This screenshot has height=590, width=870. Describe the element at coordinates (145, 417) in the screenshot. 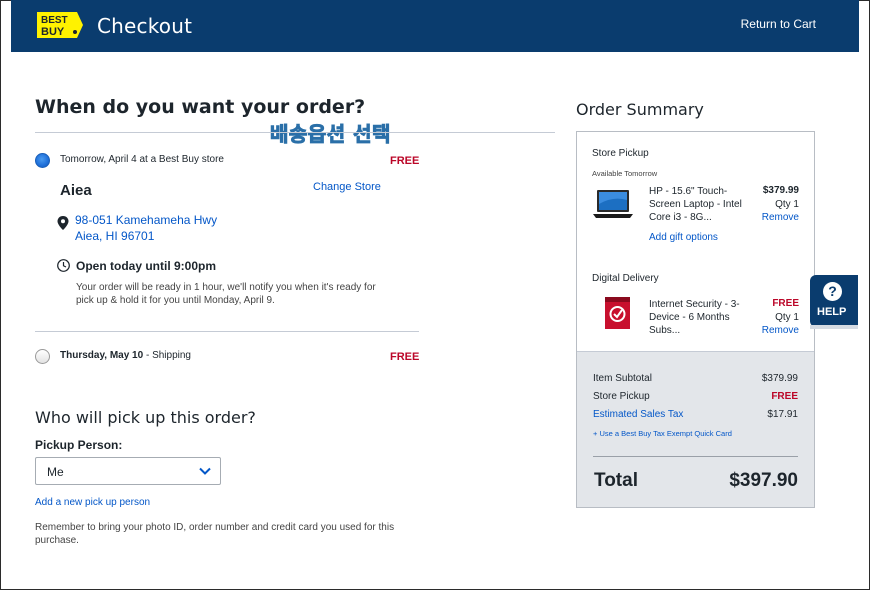

I see `pickup-heading: Who will pick up this order?` at that location.